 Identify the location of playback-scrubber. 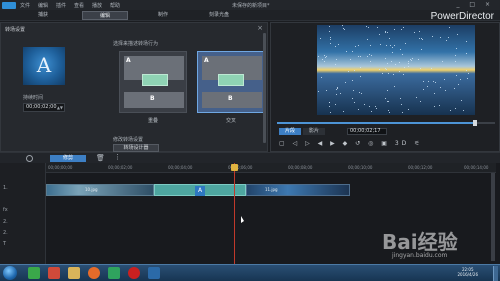
(386, 123).